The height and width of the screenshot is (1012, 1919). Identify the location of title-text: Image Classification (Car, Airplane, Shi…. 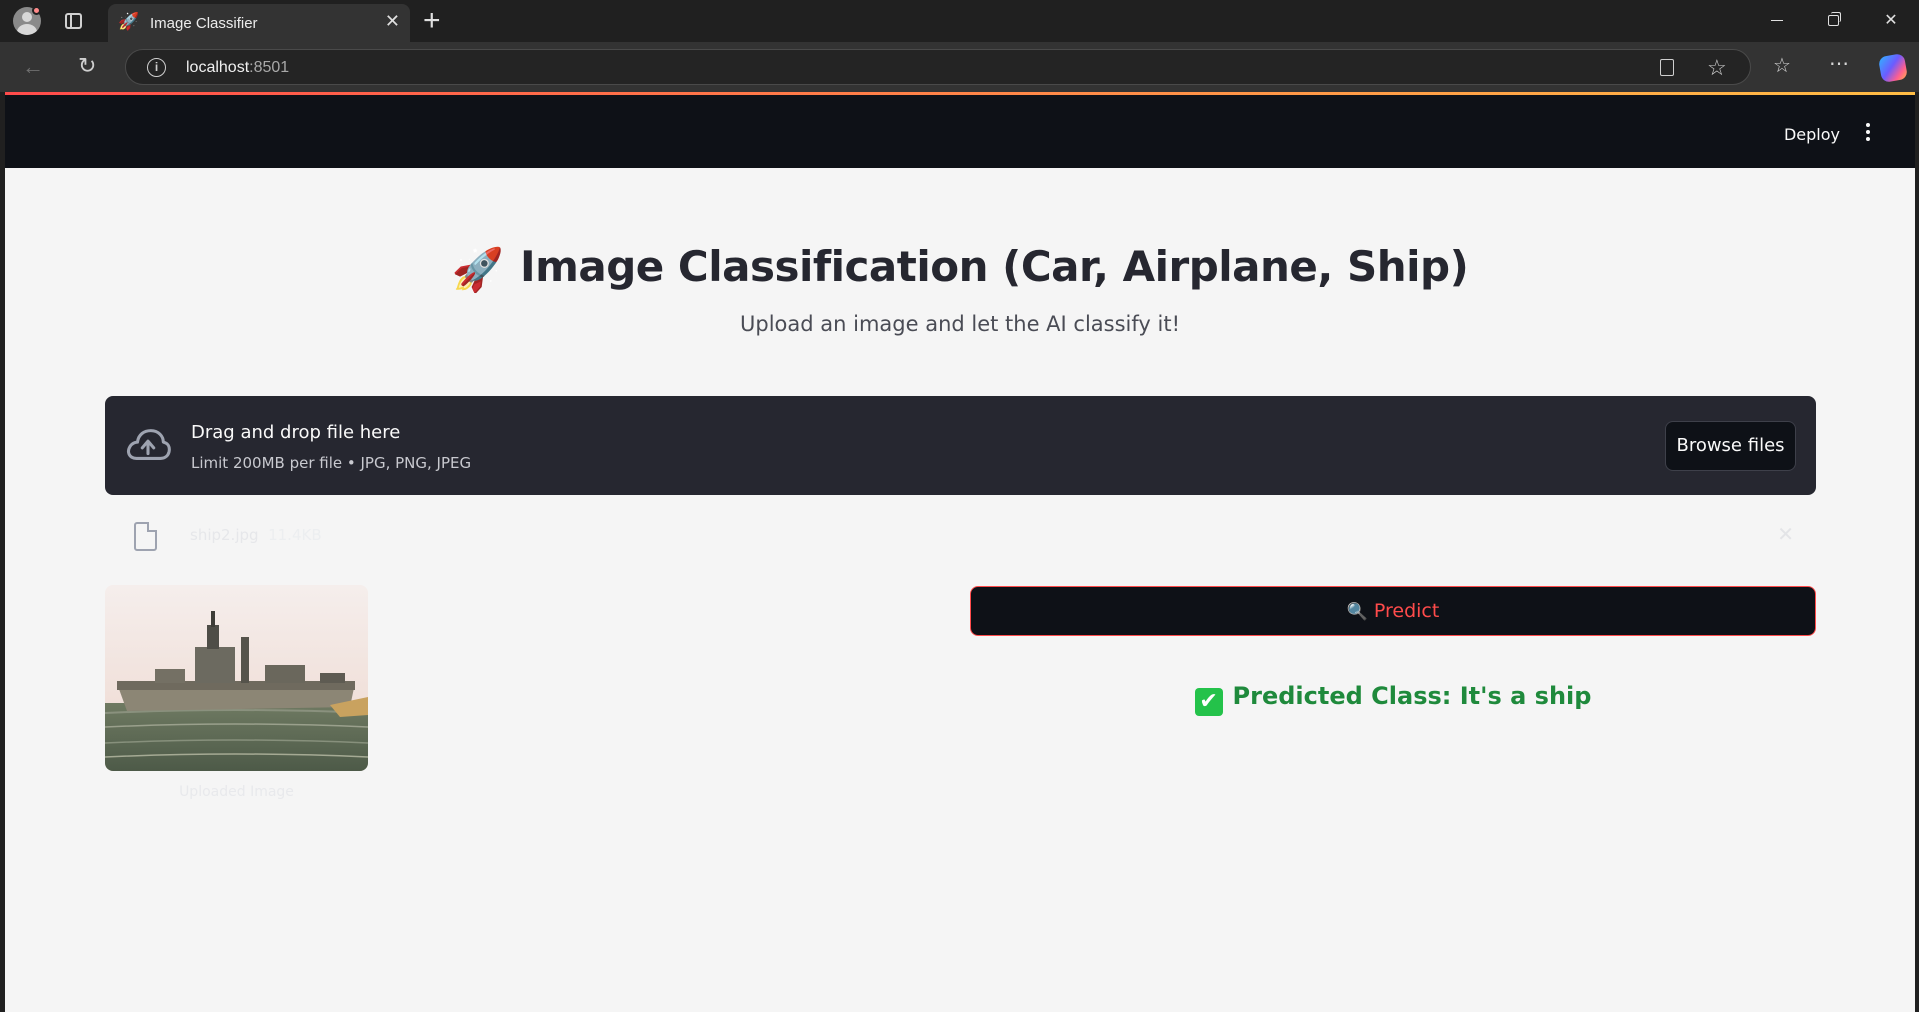
(994, 266).